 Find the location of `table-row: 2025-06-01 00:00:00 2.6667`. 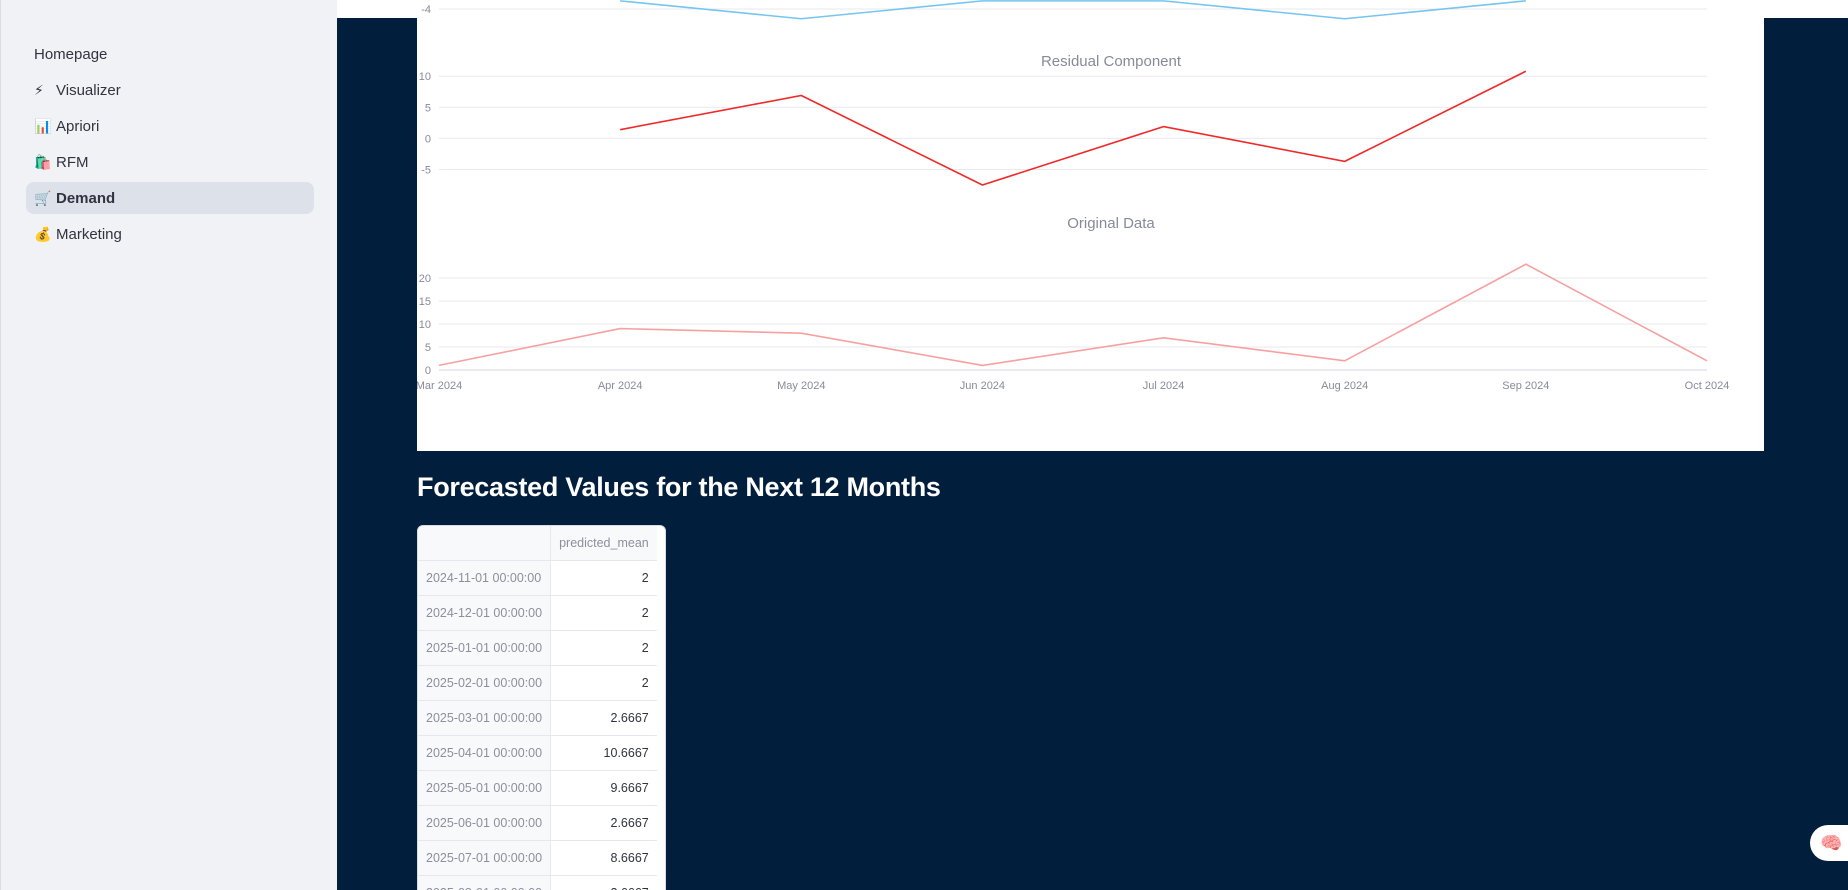

table-row: 2025-06-01 00:00:00 2.6667 is located at coordinates (537, 823).